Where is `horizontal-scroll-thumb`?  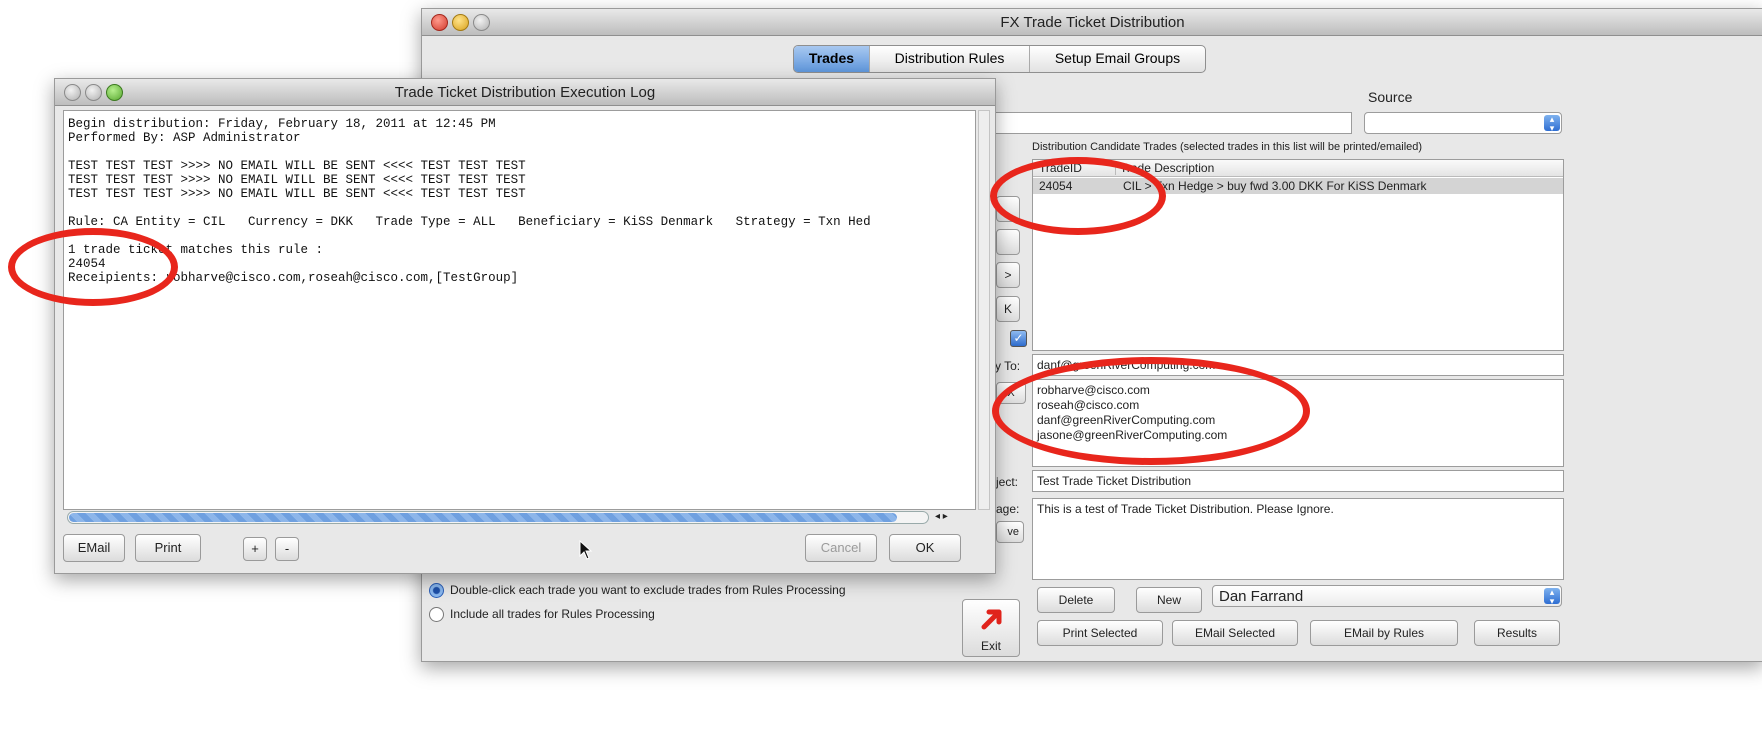 horizontal-scroll-thumb is located at coordinates (483, 517).